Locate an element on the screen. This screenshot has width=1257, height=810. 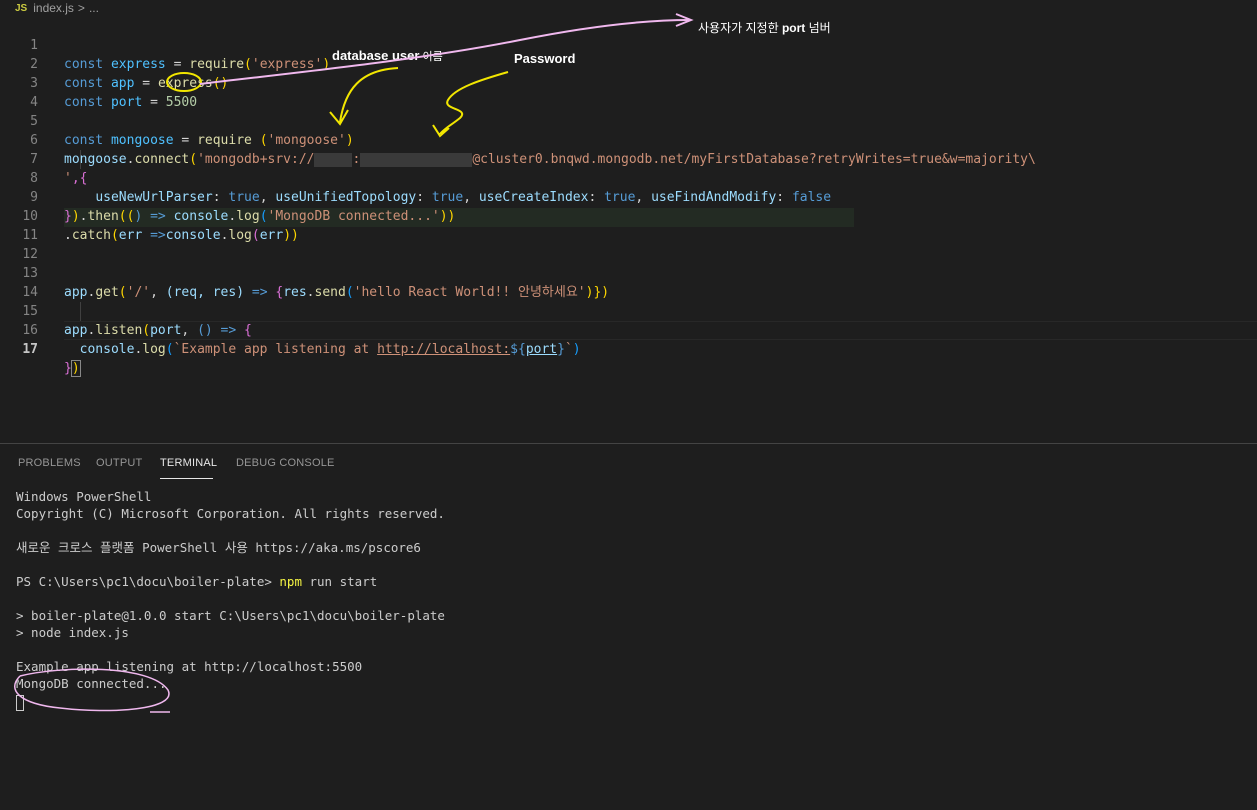
line-number: 17 is located at coordinates (30, 349).